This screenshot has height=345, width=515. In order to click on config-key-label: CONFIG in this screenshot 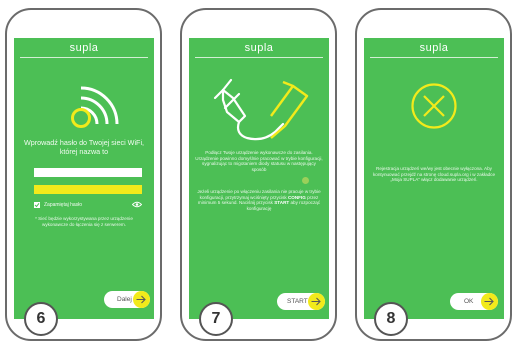, I will do `click(296, 197)`.